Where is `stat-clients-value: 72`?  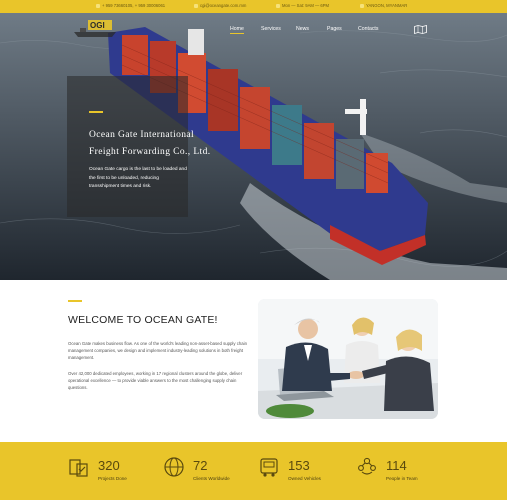 stat-clients-value: 72 is located at coordinates (200, 465).